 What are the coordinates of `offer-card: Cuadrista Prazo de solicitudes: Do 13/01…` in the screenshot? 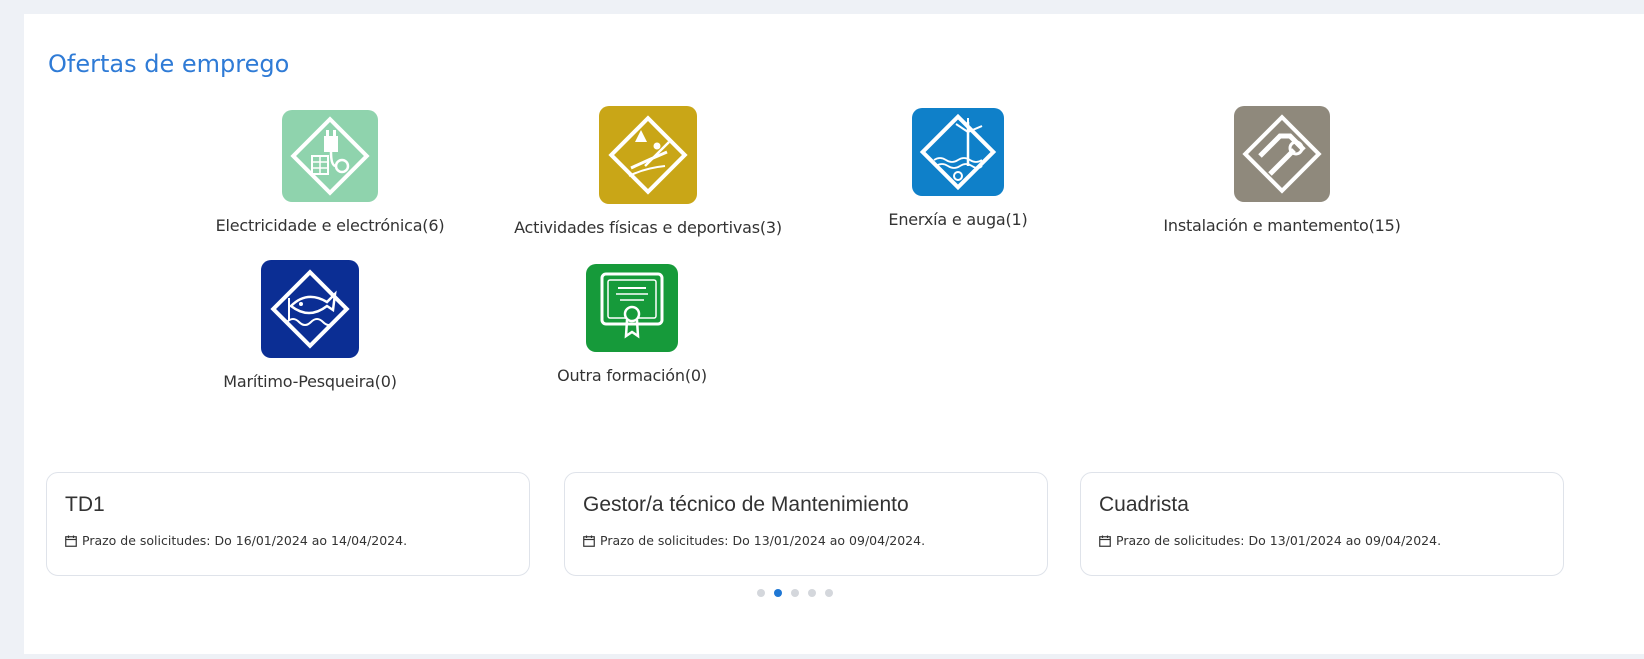 It's located at (1322, 524).